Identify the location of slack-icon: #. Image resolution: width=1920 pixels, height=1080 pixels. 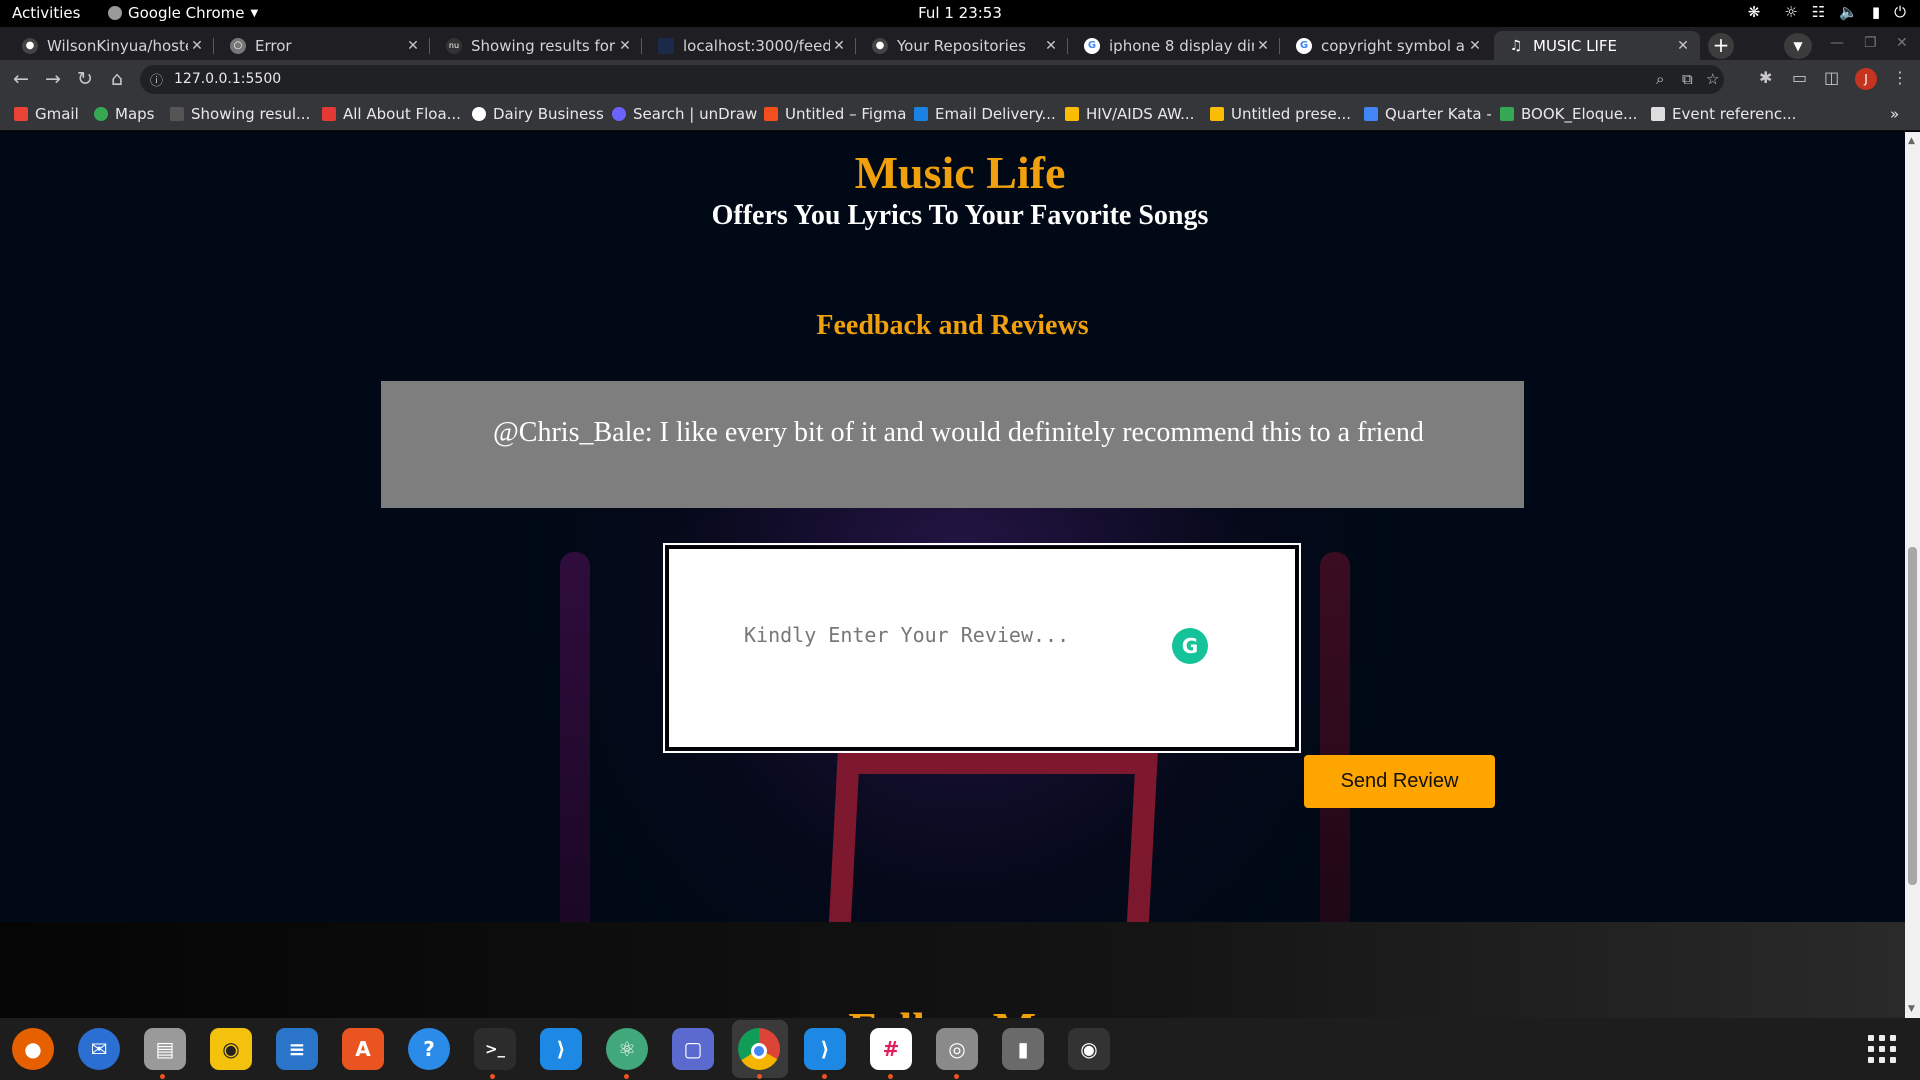
(891, 1049).